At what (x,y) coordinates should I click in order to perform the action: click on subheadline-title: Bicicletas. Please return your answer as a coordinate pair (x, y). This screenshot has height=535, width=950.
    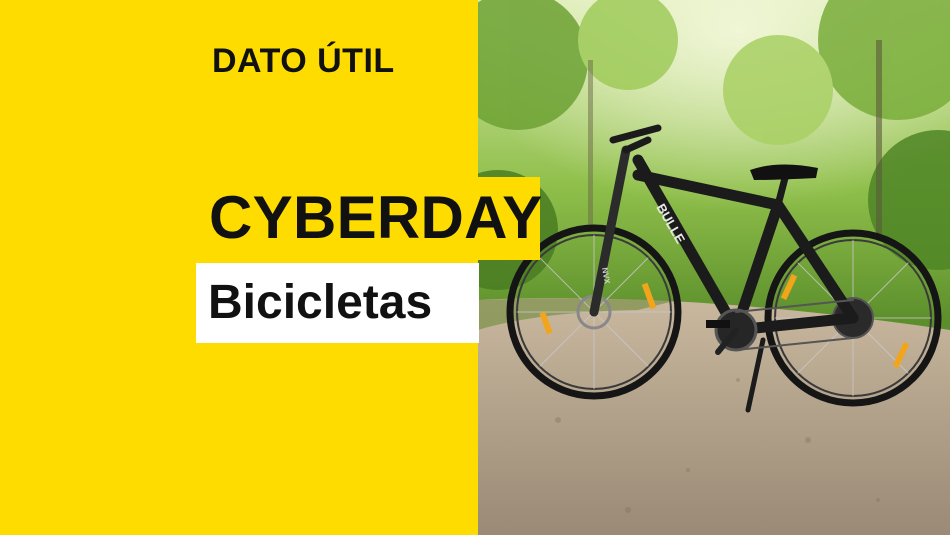
    Looking at the image, I should click on (320, 302).